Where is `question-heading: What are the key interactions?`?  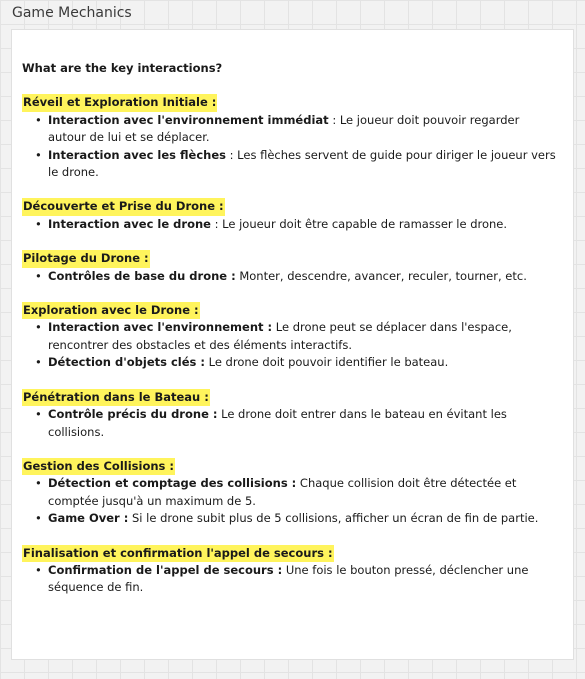 question-heading: What are the key interactions? is located at coordinates (122, 68).